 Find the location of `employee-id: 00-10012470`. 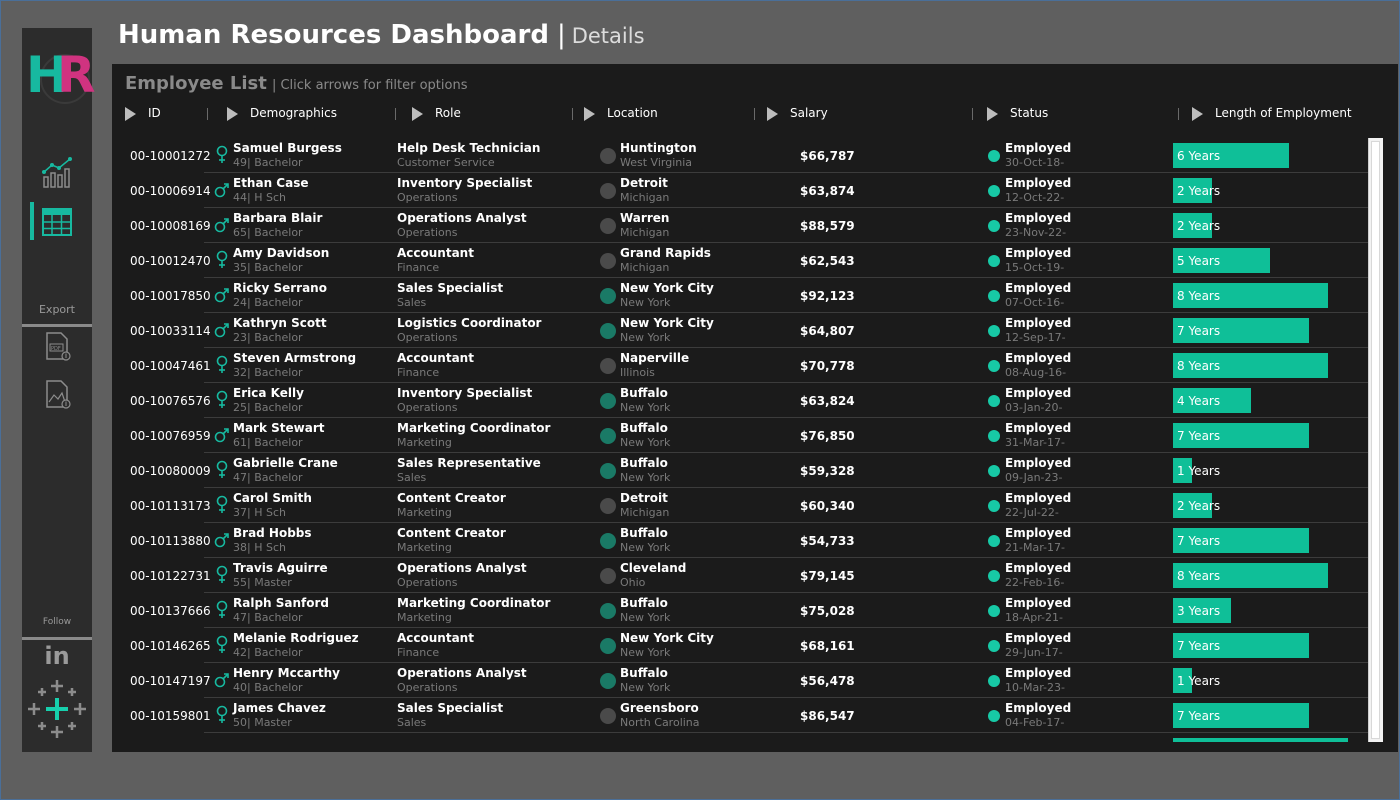

employee-id: 00-10012470 is located at coordinates (170, 261).